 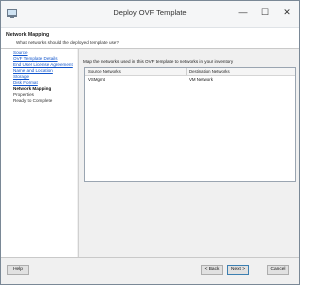 I want to click on step-ready-to-complete: Ready to Complete, so click(x=33, y=100).